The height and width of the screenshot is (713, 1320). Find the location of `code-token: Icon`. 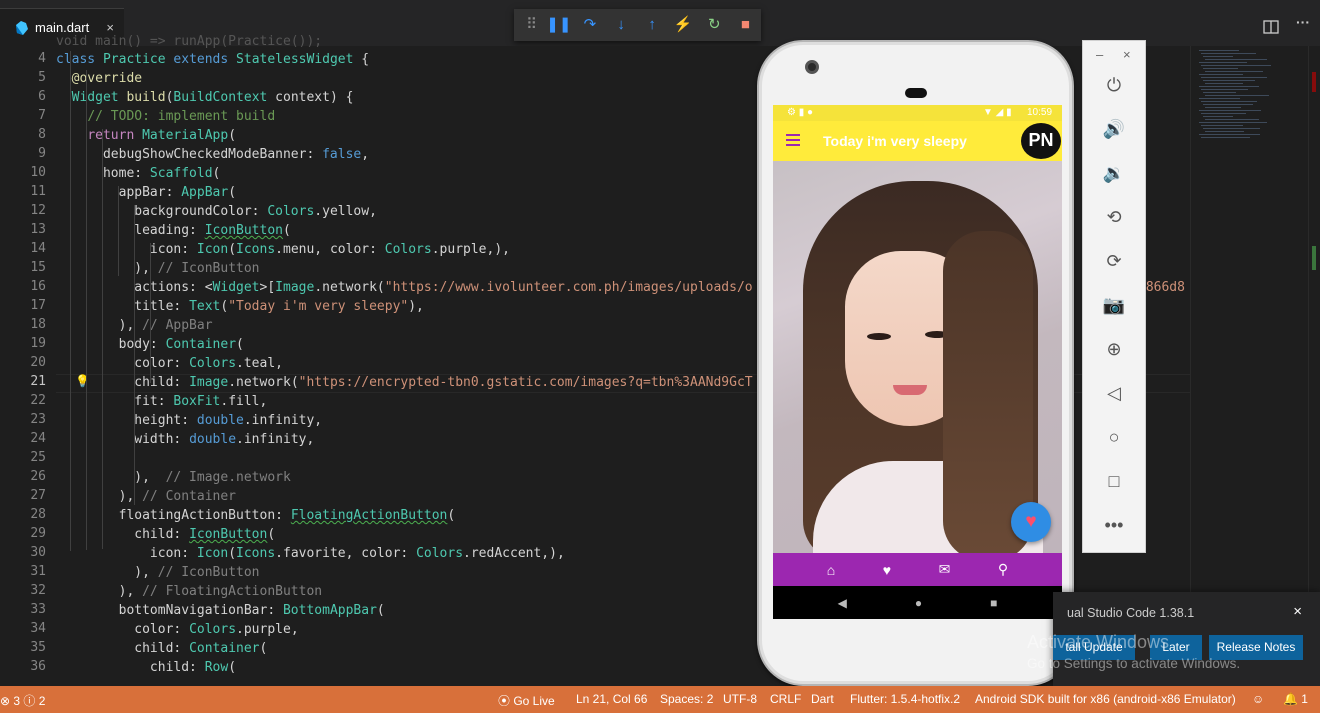

code-token: Icon is located at coordinates (212, 553).